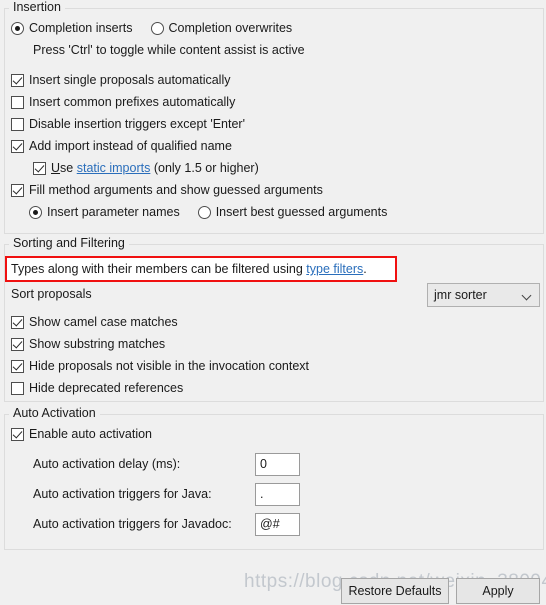 This screenshot has width=546, height=605. Describe the element at coordinates (56, 168) in the screenshot. I see `label-use-mnemonic: U` at that location.